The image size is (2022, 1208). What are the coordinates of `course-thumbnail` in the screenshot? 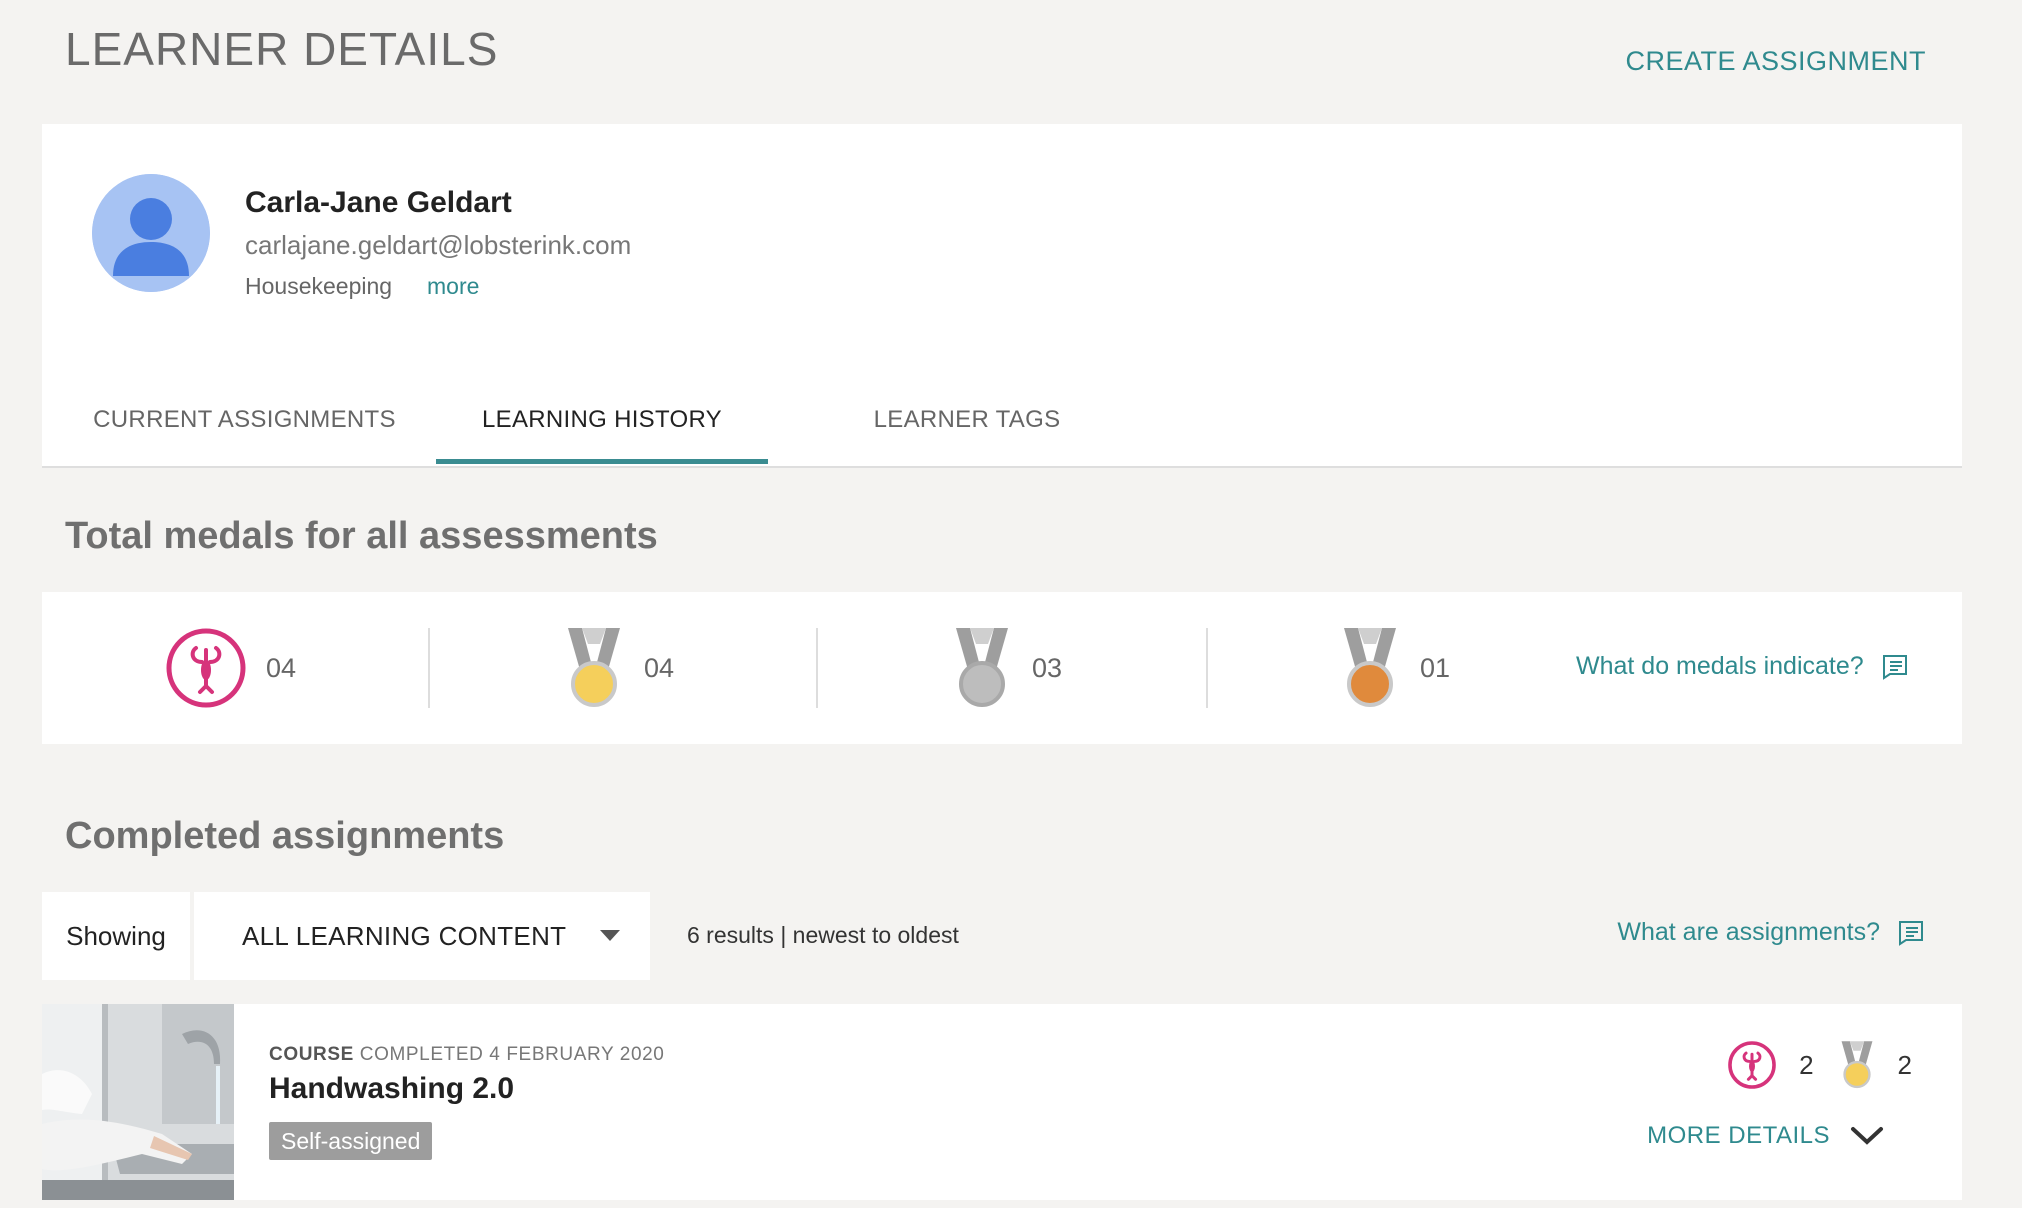 It's located at (138, 1102).